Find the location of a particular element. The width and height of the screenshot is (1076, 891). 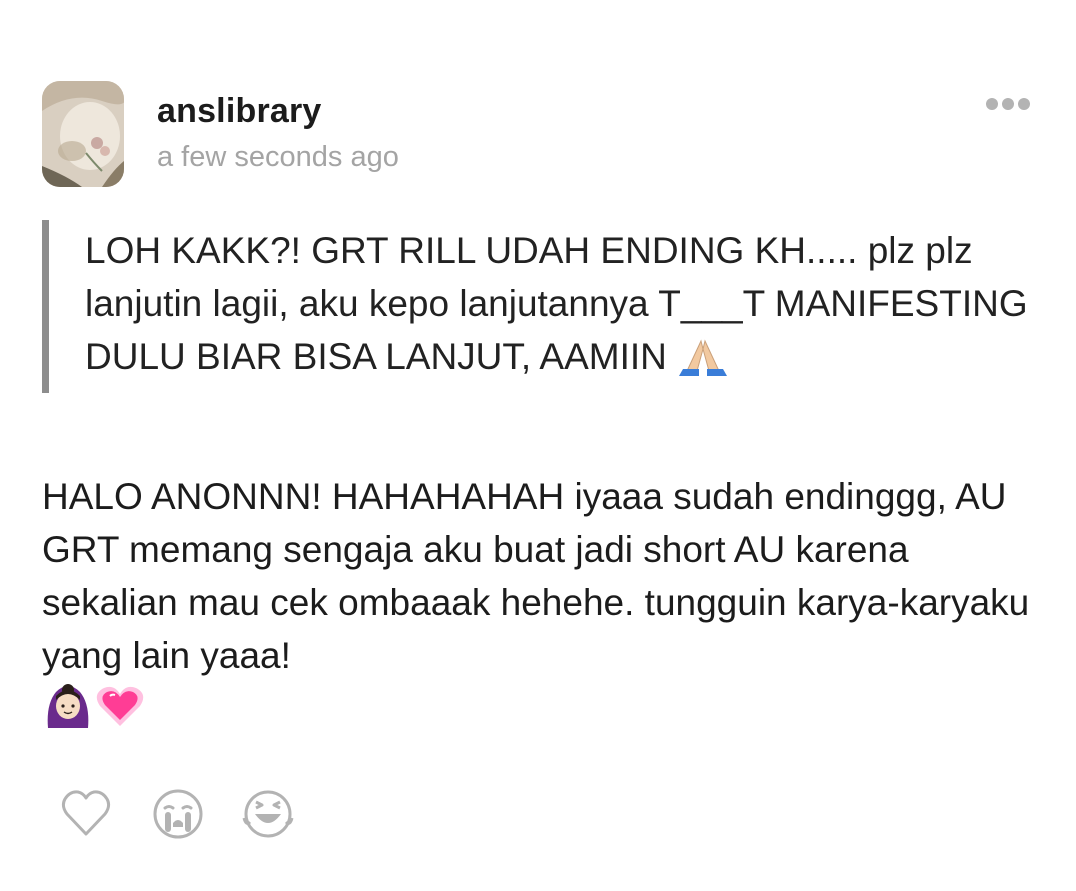

sad-reaction-button is located at coordinates (178, 814).